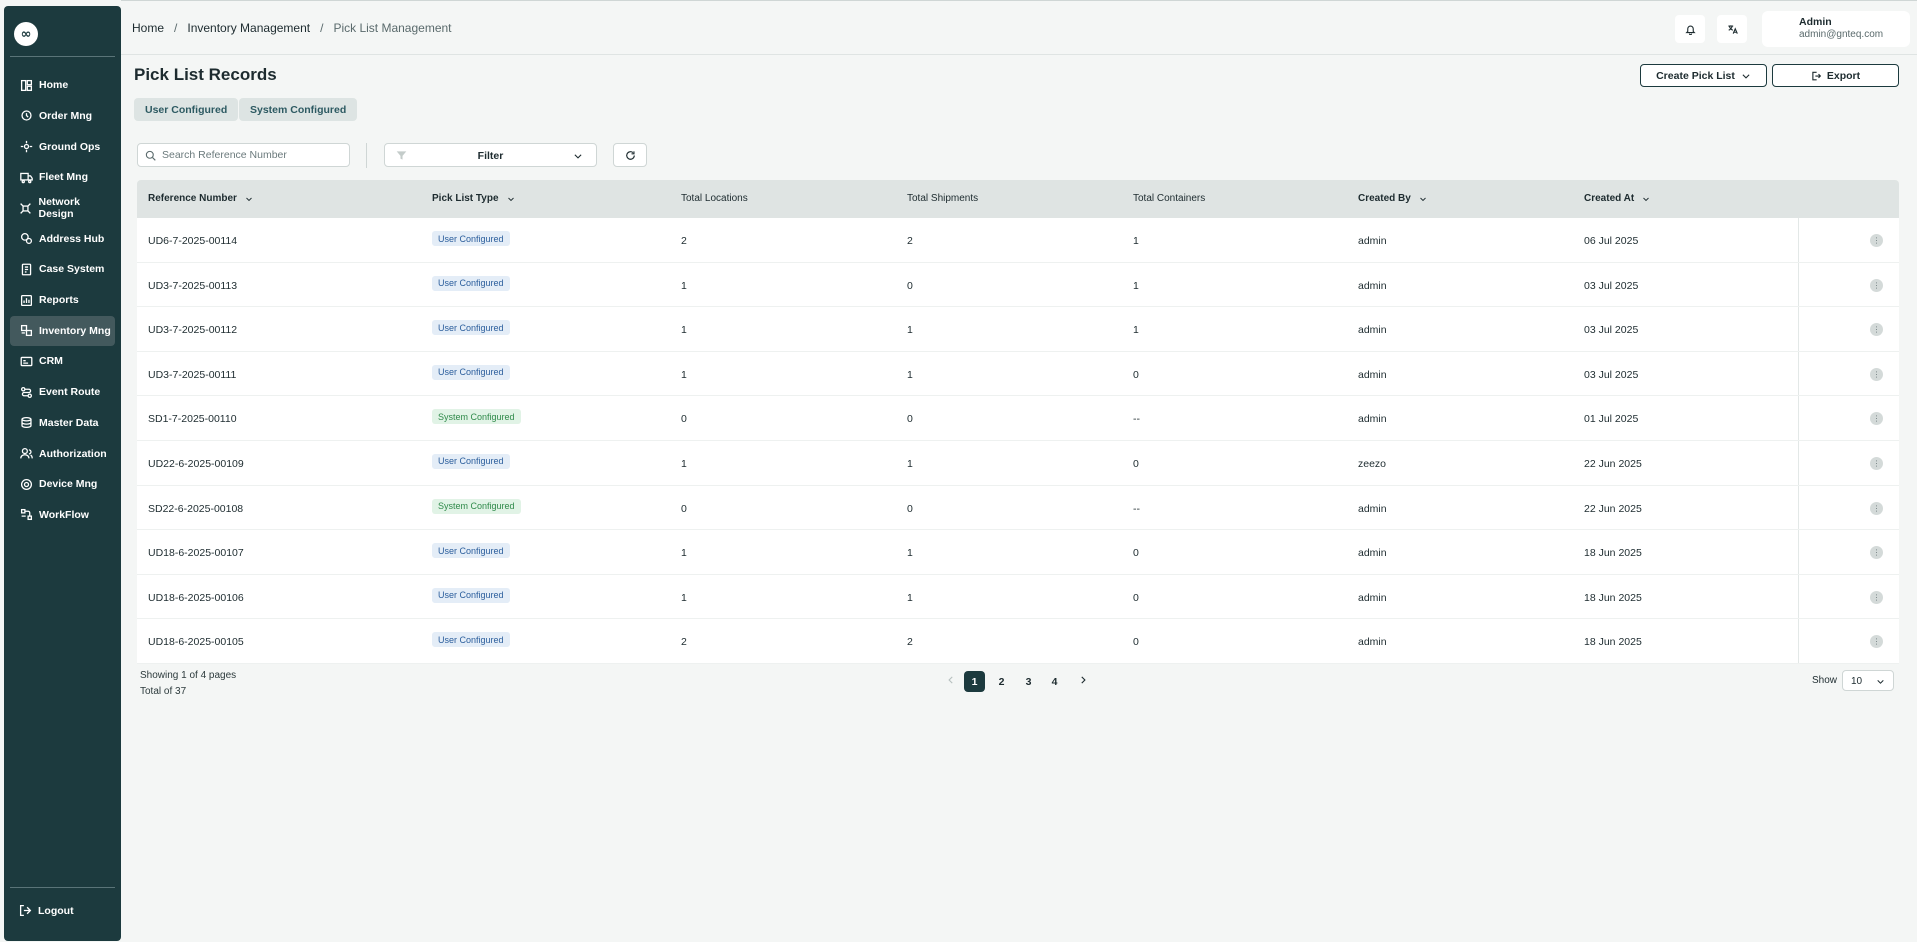 The width and height of the screenshot is (1917, 942). Describe the element at coordinates (192, 374) in the screenshot. I see `cell-reference: UD3-7-2025-00111` at that location.